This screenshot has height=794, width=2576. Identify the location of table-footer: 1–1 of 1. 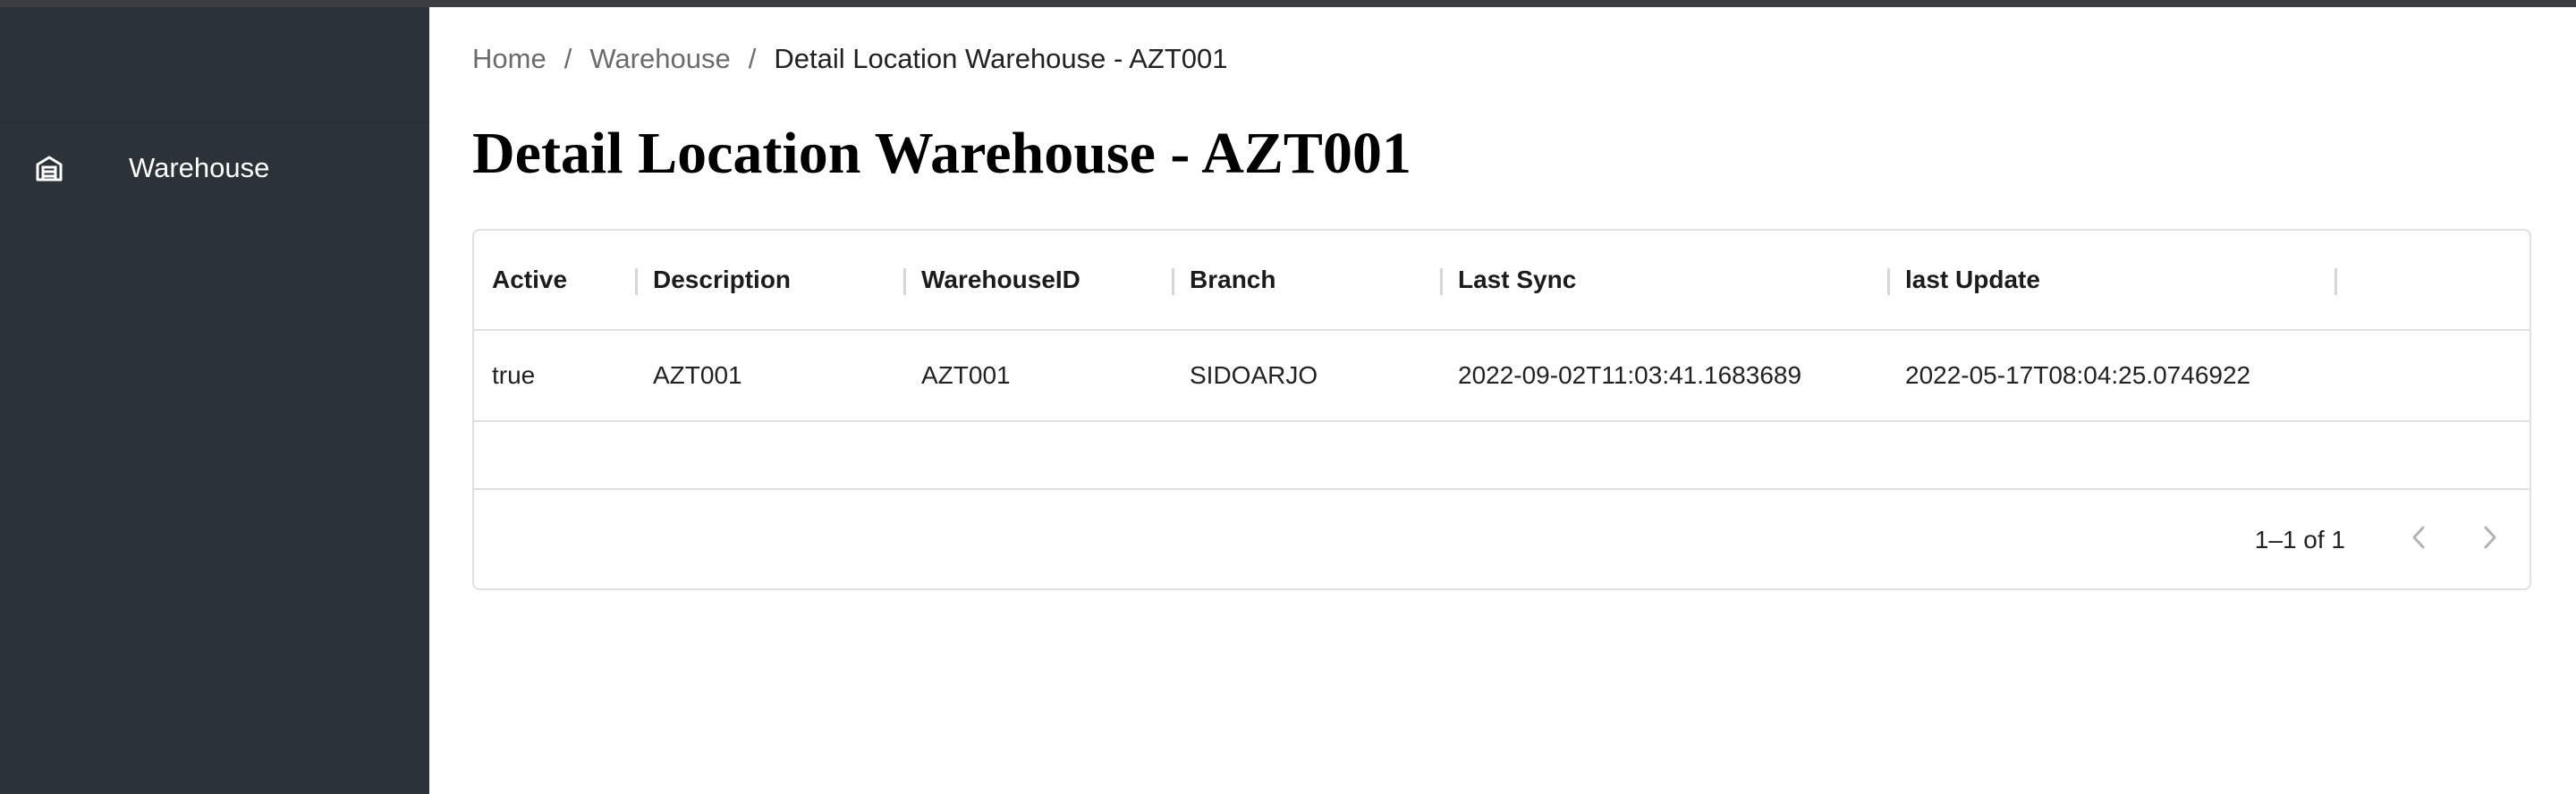
(1501, 538).